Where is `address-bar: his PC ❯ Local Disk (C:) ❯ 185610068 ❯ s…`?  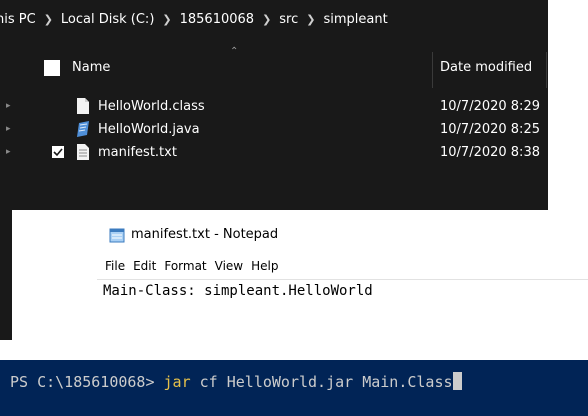
address-bar: his PC ❯ Local Disk (C:) ❯ 185610068 ❯ s… is located at coordinates (274, 19).